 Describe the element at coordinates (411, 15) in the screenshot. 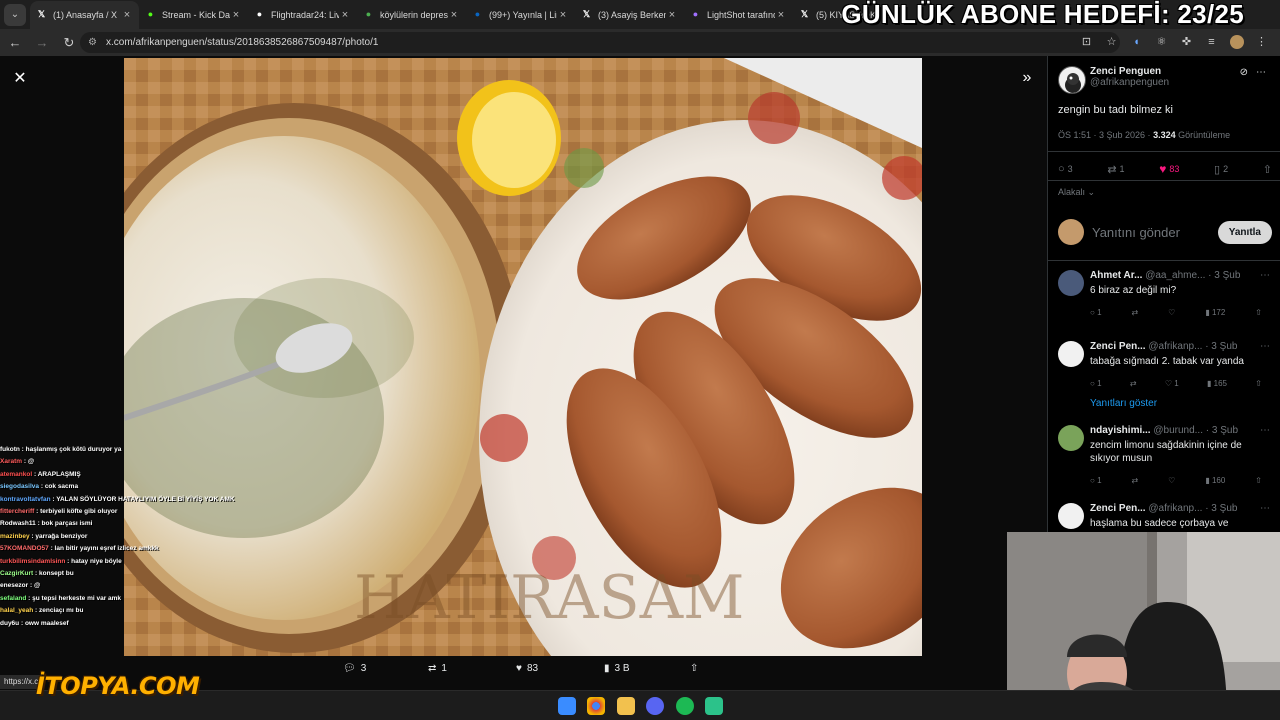

I see `browser-tab: ● köylülerin depresyon×` at that location.